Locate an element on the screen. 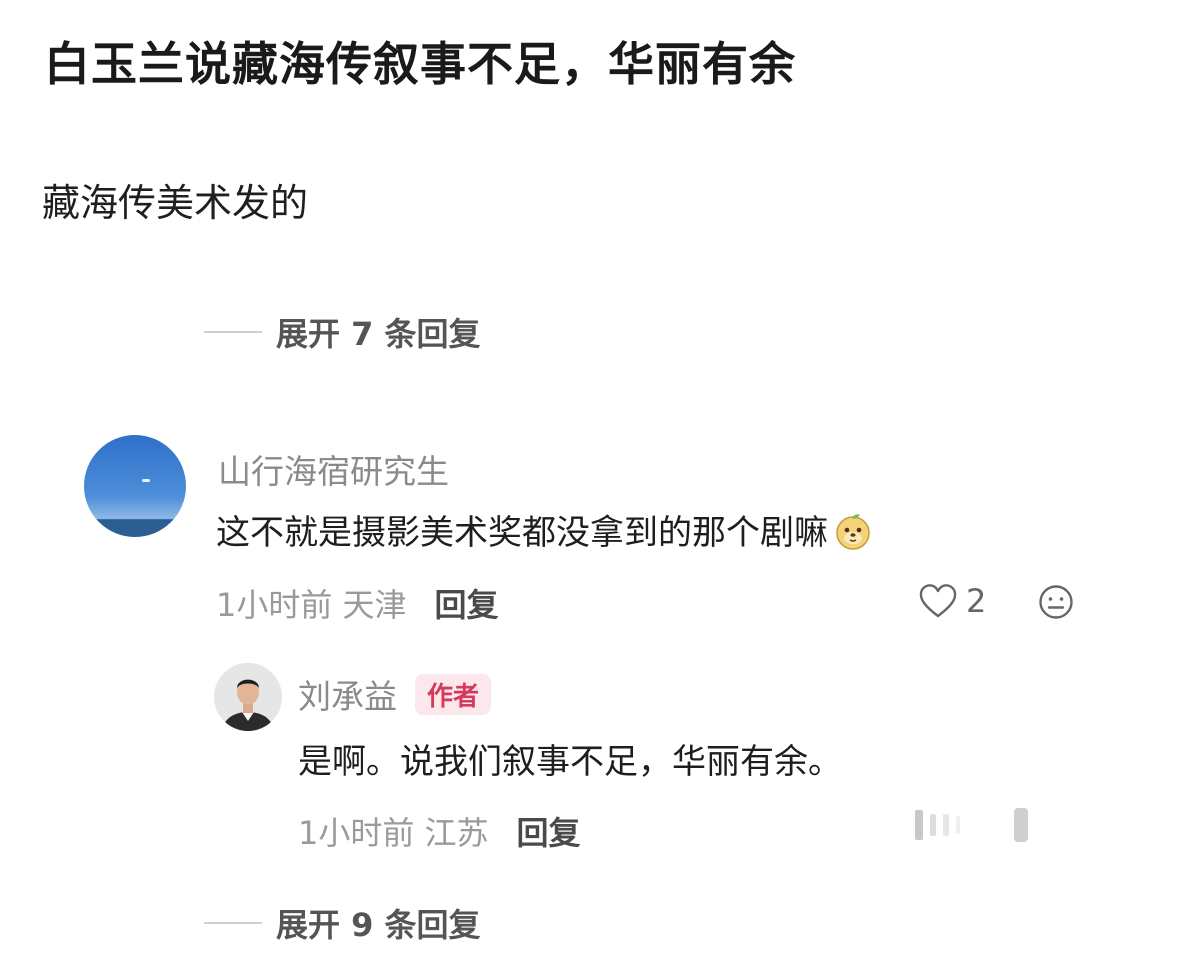 The height and width of the screenshot is (978, 1179). doge-emoji-icon is located at coordinates (853, 530).